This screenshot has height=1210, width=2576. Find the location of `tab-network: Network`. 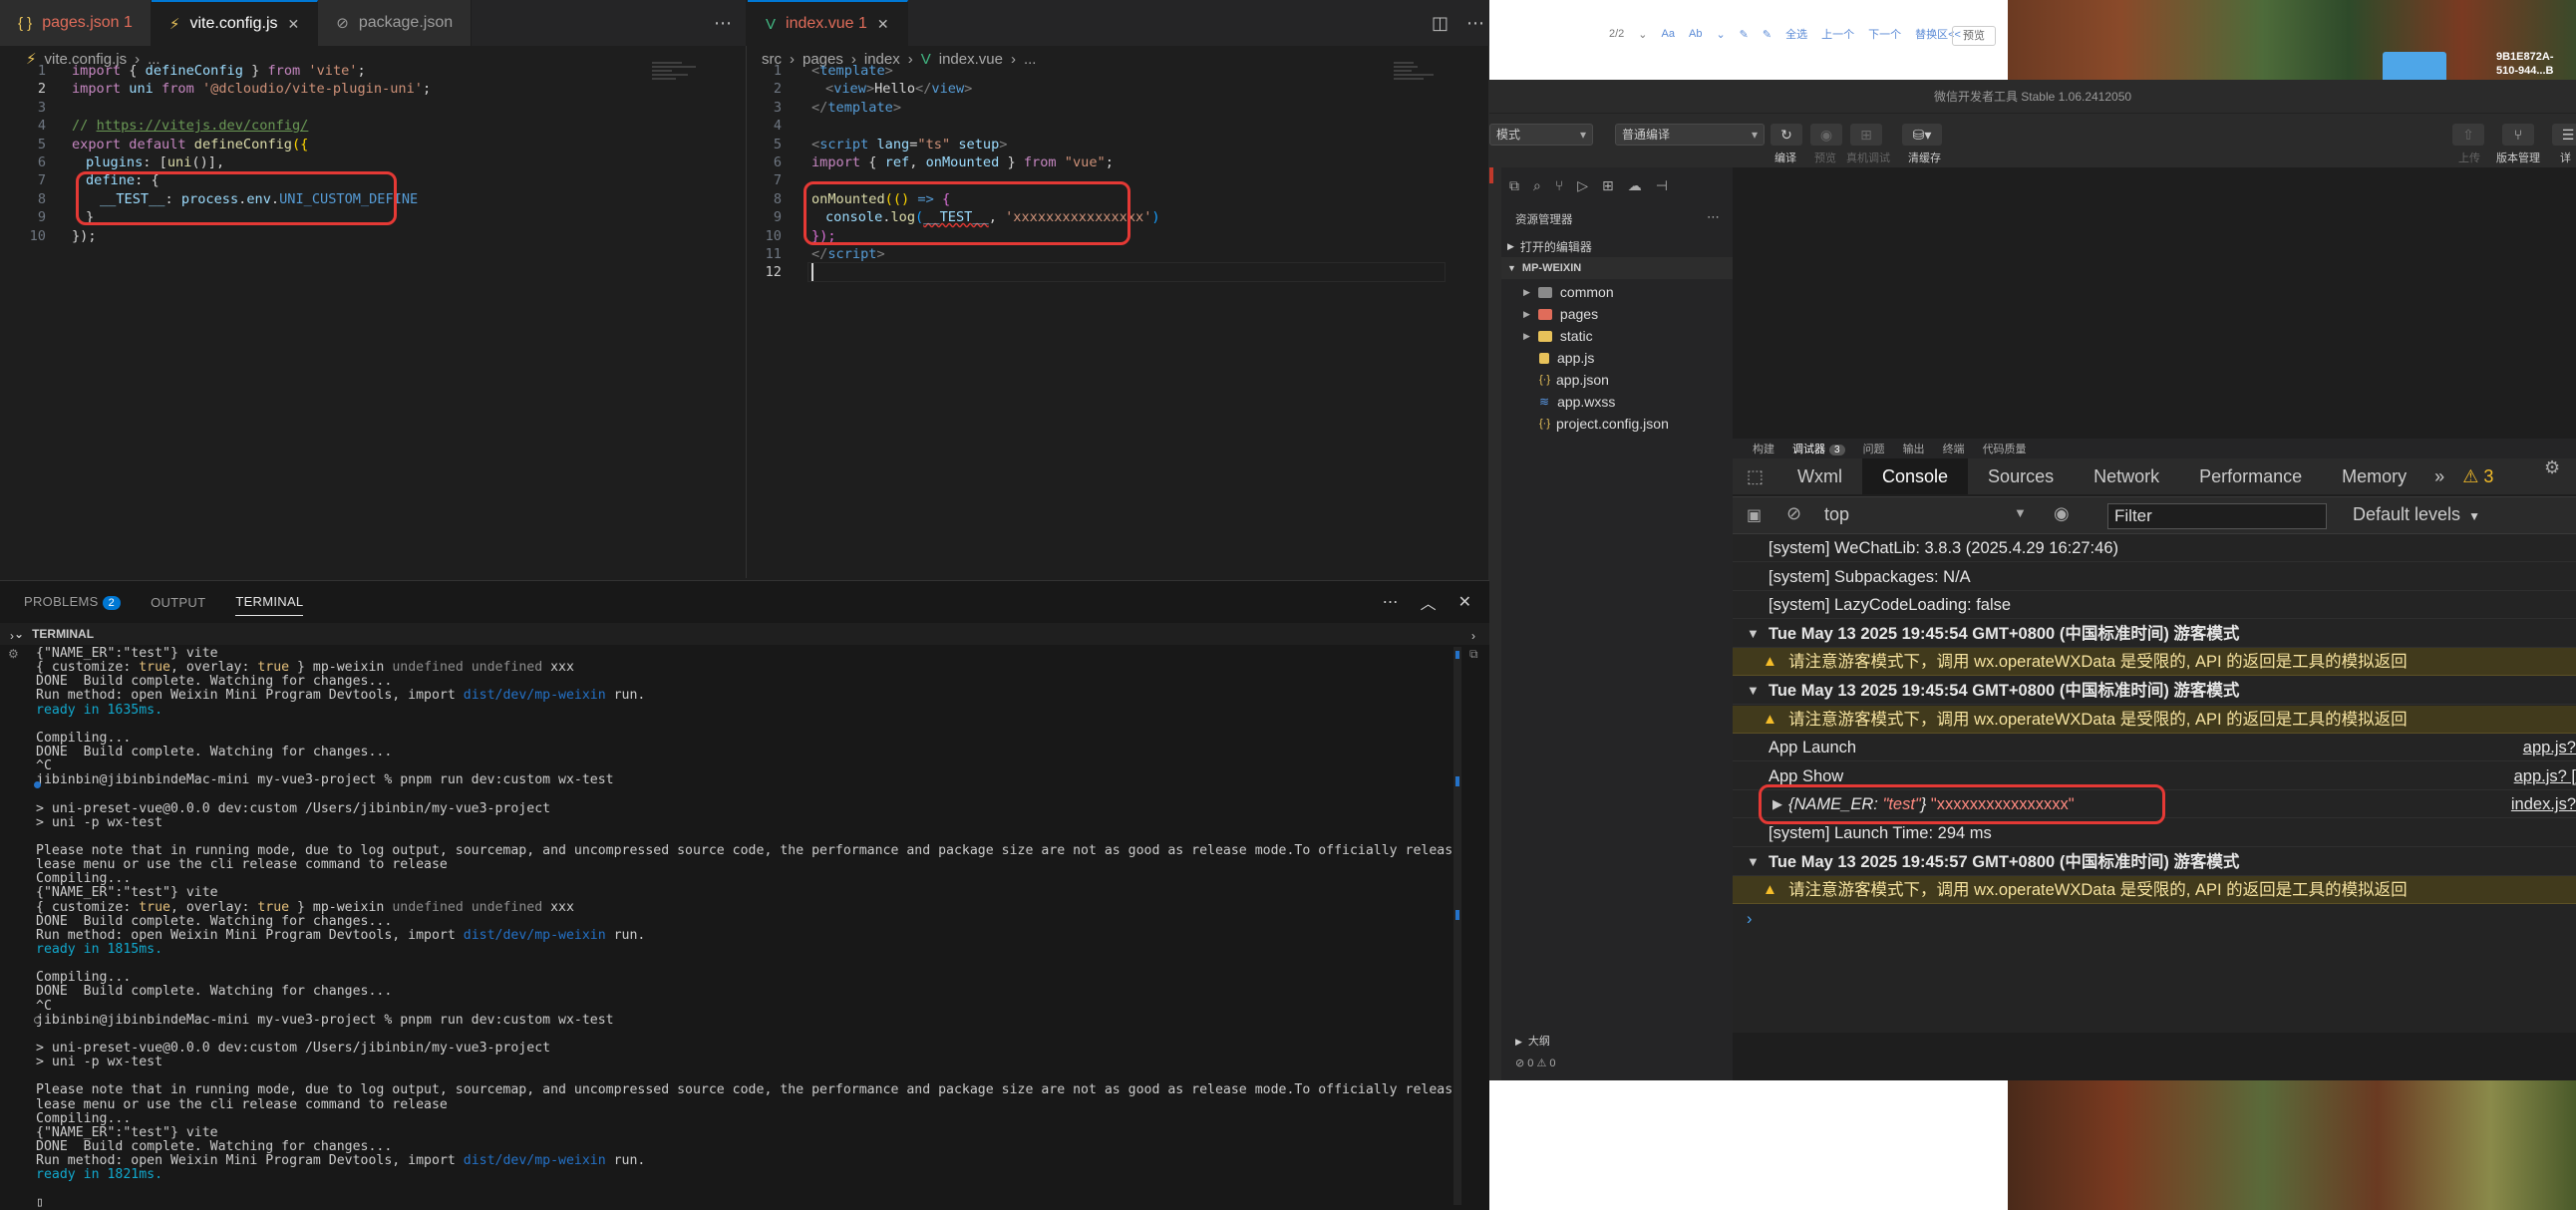

tab-network: Network is located at coordinates (2126, 476).